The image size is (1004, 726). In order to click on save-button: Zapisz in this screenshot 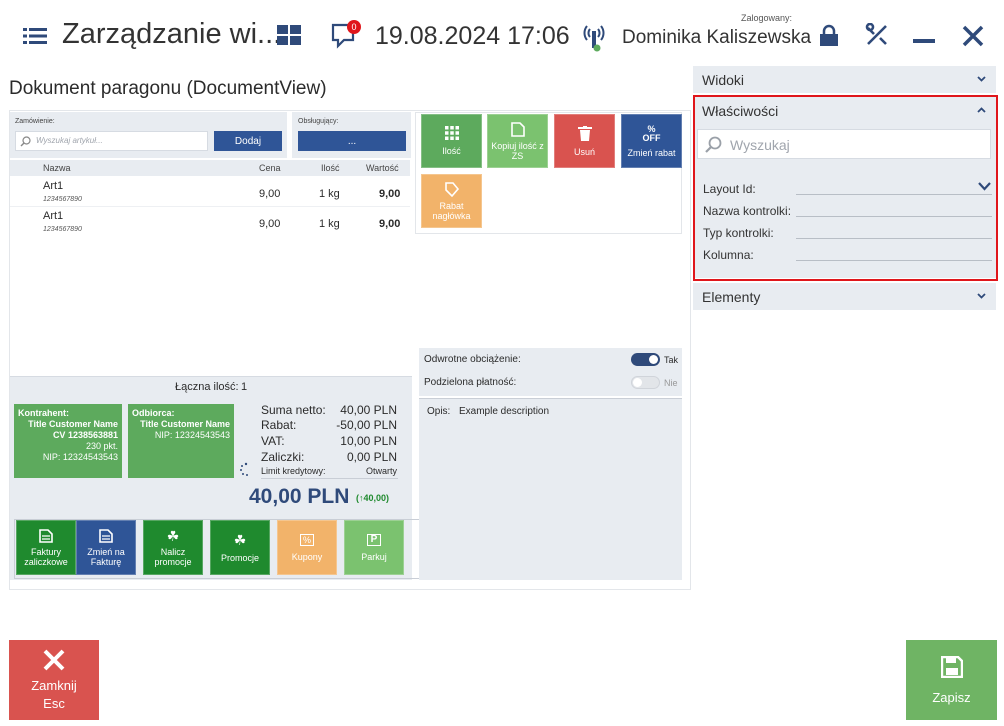, I will do `click(951, 680)`.